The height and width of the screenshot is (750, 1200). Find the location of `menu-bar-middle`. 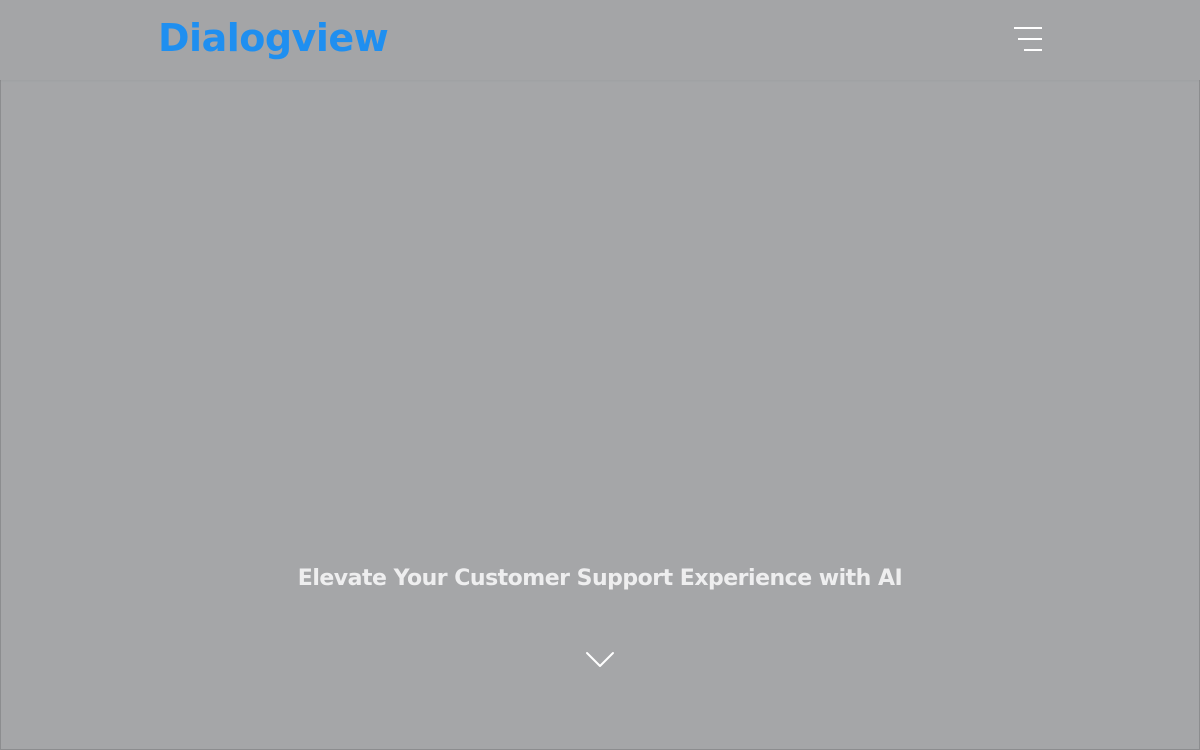

menu-bar-middle is located at coordinates (1030, 39).